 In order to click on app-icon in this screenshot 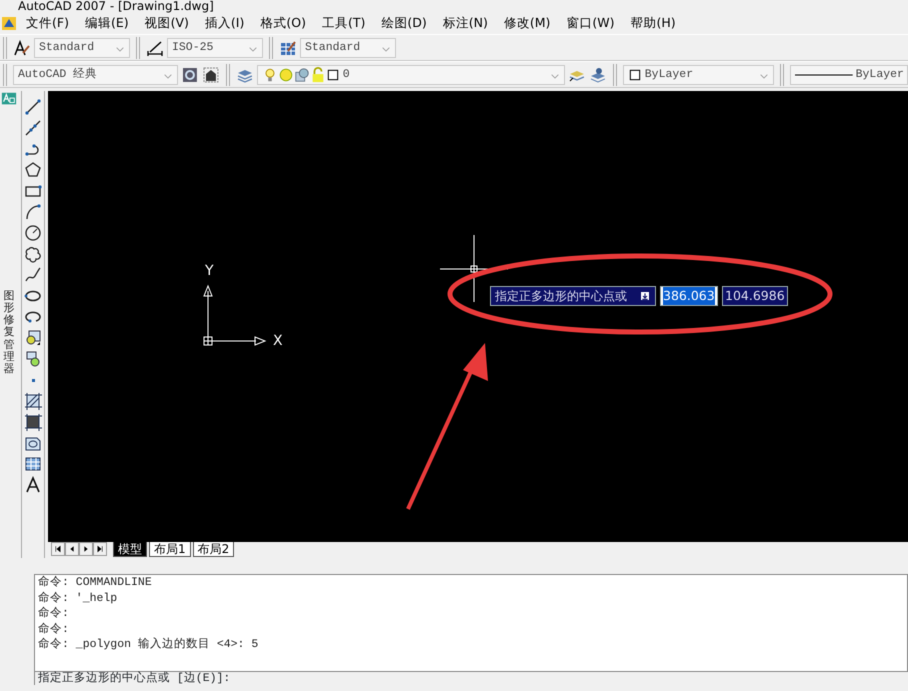, I will do `click(9, 23)`.